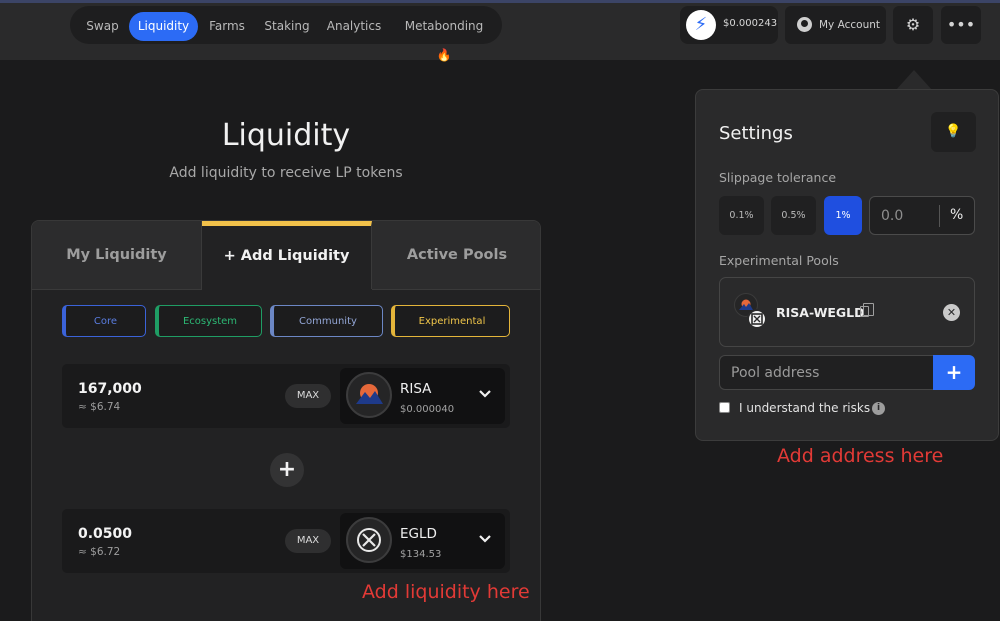 The height and width of the screenshot is (621, 1000). What do you see at coordinates (922, 215) in the screenshot?
I see `slippage-custom-input: 0.0 %` at bounding box center [922, 215].